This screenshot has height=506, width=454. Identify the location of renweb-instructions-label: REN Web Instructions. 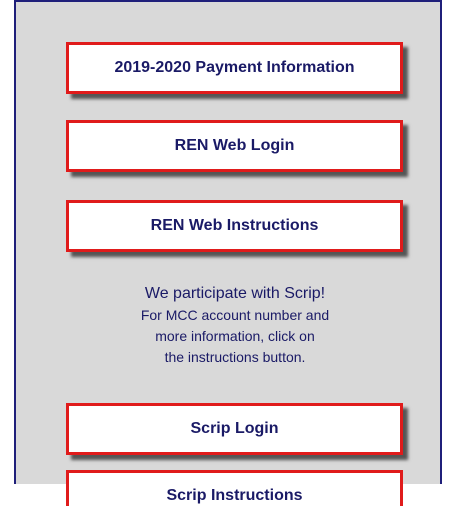
(234, 225).